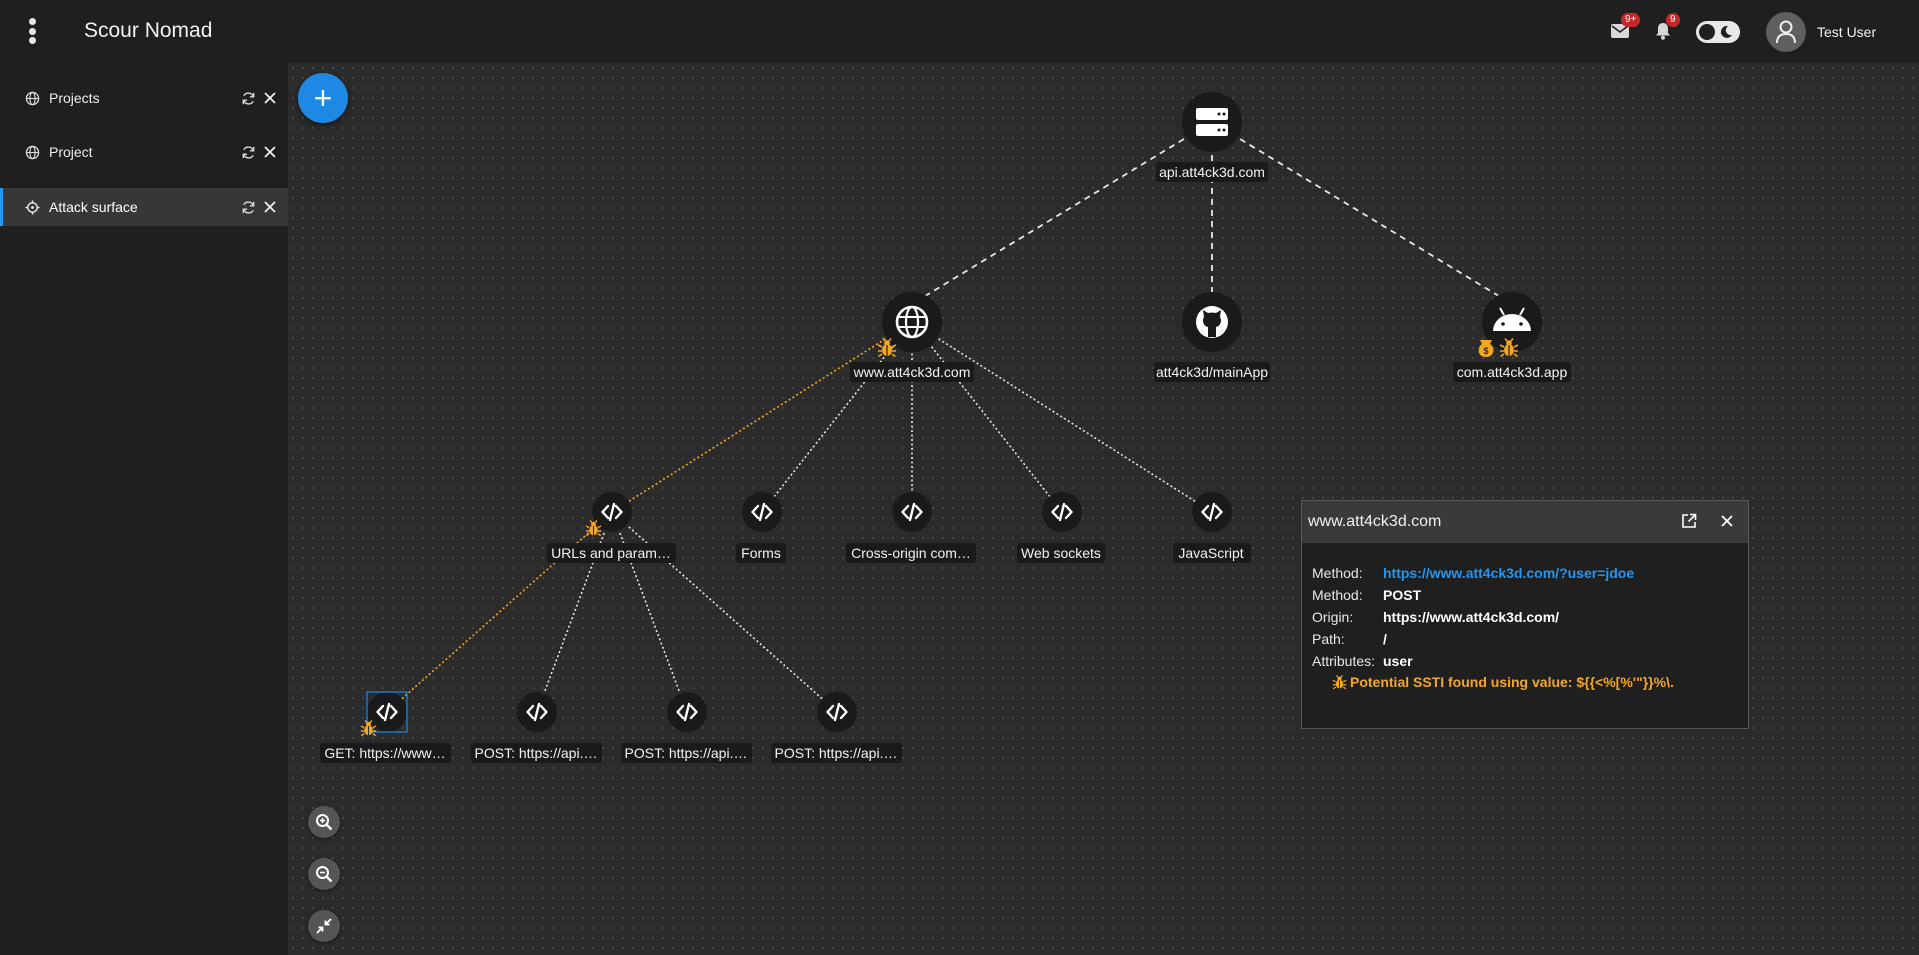 This screenshot has width=1919, height=955. Describe the element at coordinates (1398, 661) in the screenshot. I see `detail-value: user` at that location.